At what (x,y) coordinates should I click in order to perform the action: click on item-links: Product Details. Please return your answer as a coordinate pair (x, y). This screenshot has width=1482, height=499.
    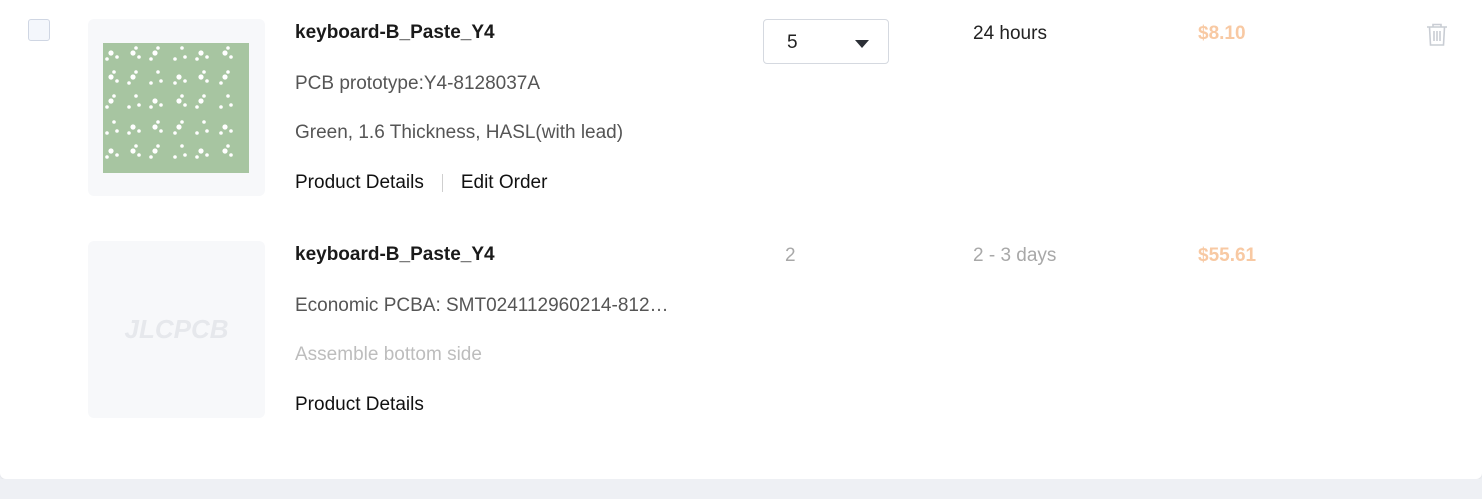
    Looking at the image, I should click on (359, 405).